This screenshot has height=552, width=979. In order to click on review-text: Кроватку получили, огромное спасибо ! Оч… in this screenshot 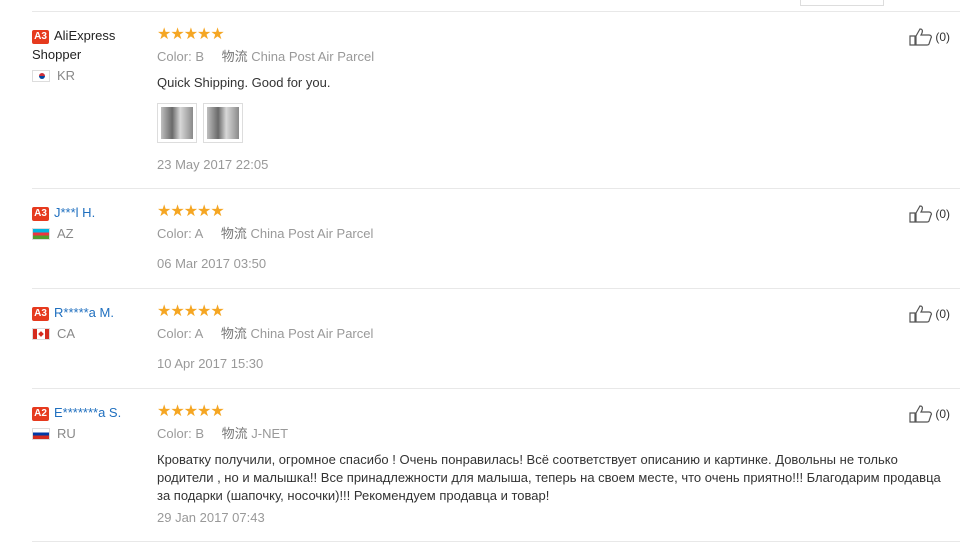, I will do `click(549, 477)`.